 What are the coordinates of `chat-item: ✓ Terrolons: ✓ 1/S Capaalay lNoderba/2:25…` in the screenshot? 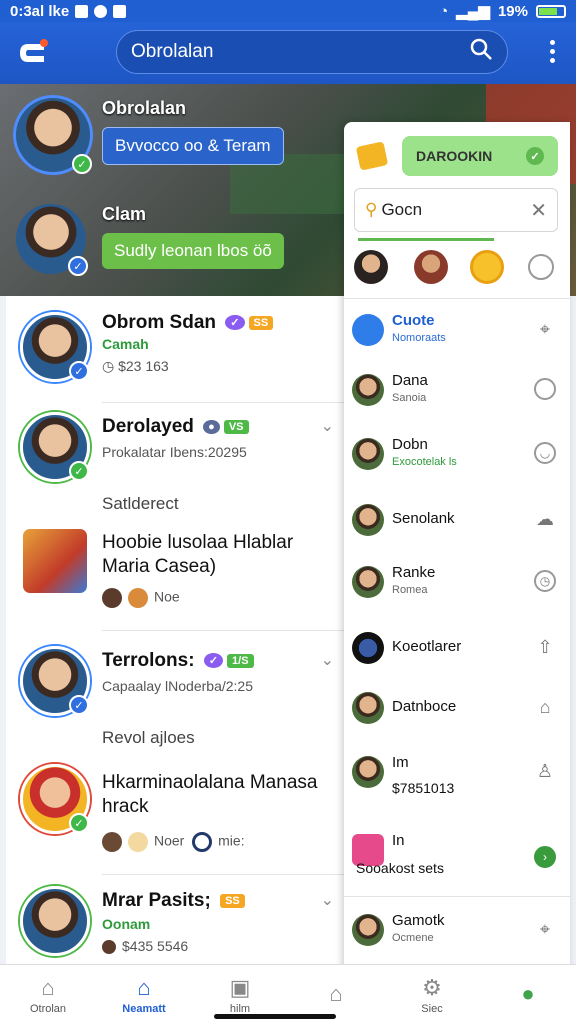 It's located at (175, 687).